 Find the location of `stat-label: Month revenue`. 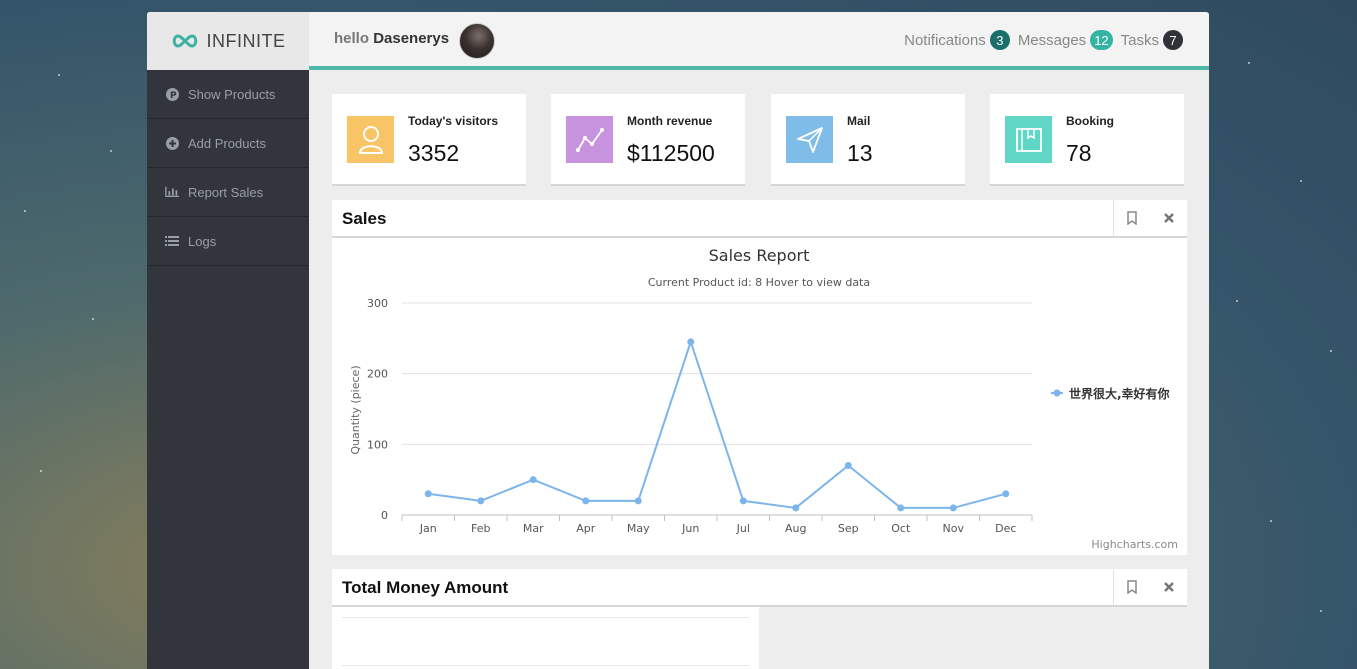

stat-label: Month revenue is located at coordinates (670, 121).